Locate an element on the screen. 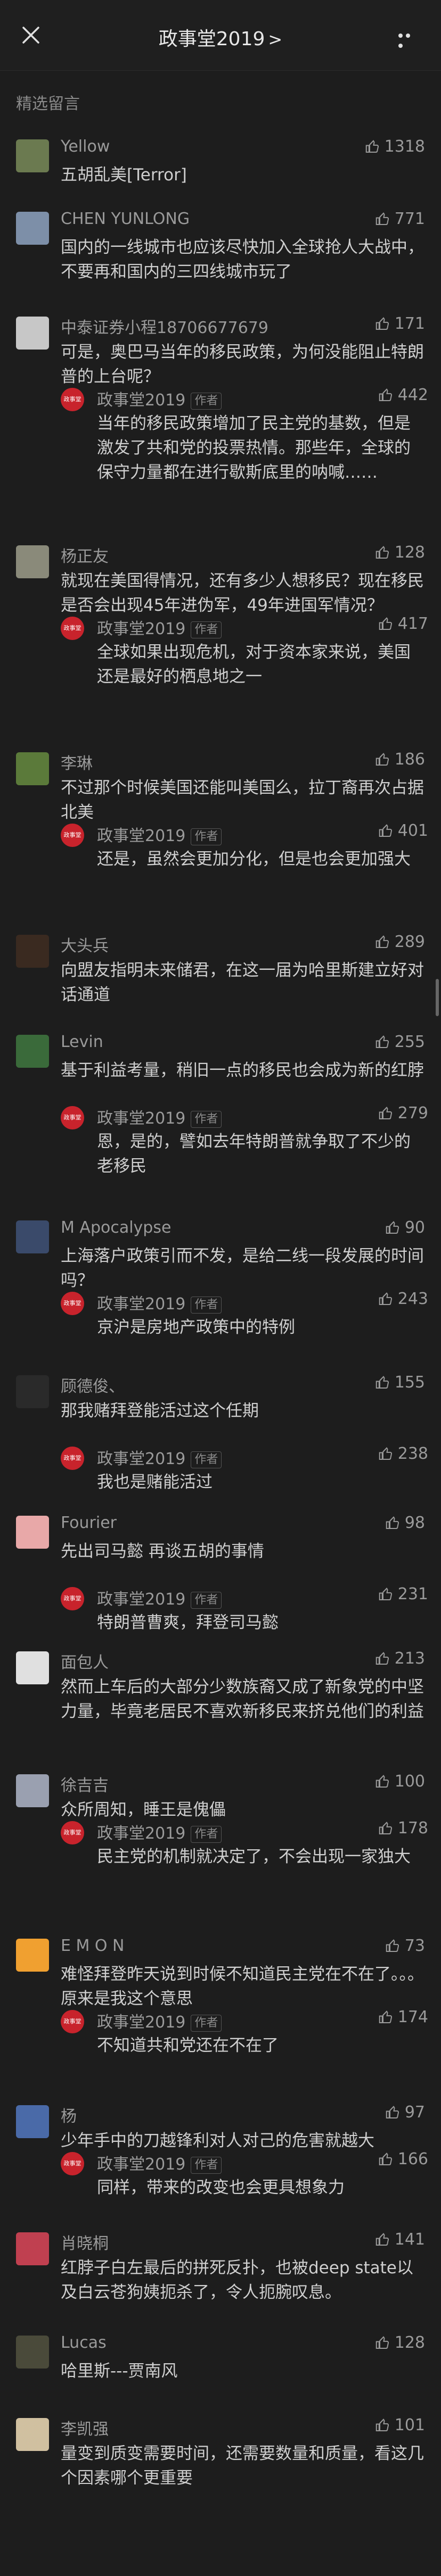 Image resolution: width=441 pixels, height=2576 pixels. like-button: 98 is located at coordinates (405, 1523).